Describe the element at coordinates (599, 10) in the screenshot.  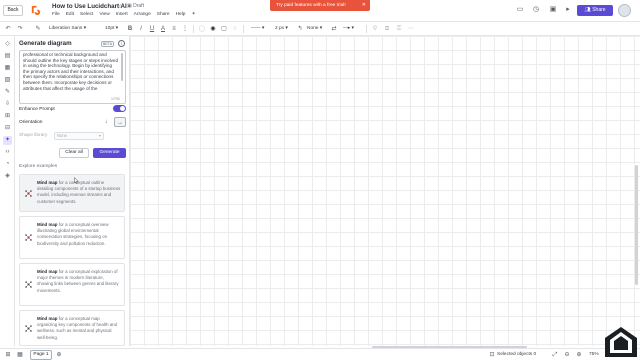
I see `share-label: Share` at that location.